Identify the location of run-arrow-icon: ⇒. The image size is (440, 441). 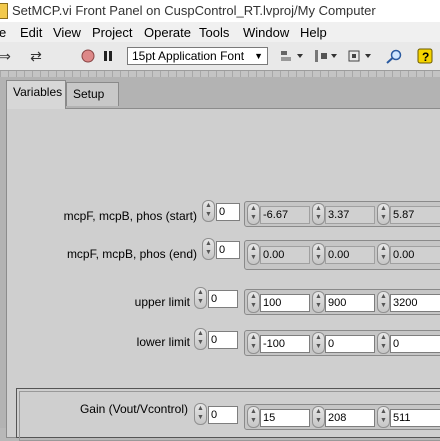
(6, 56).